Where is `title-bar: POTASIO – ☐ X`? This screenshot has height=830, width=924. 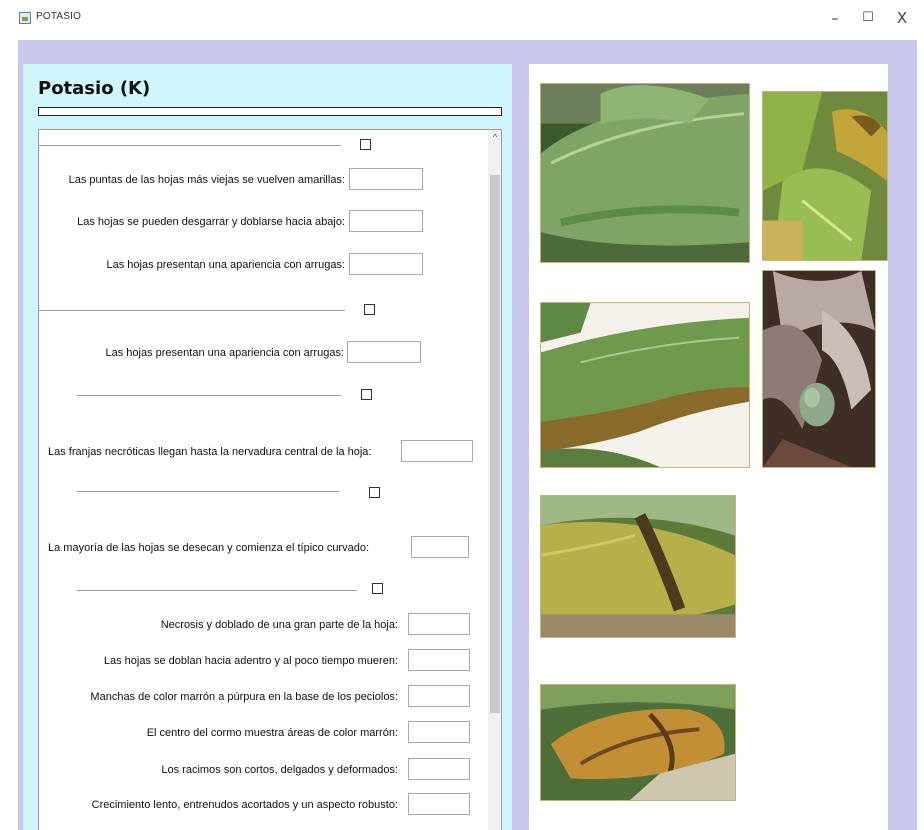 title-bar: POTASIO – ☐ X is located at coordinates (462, 20).